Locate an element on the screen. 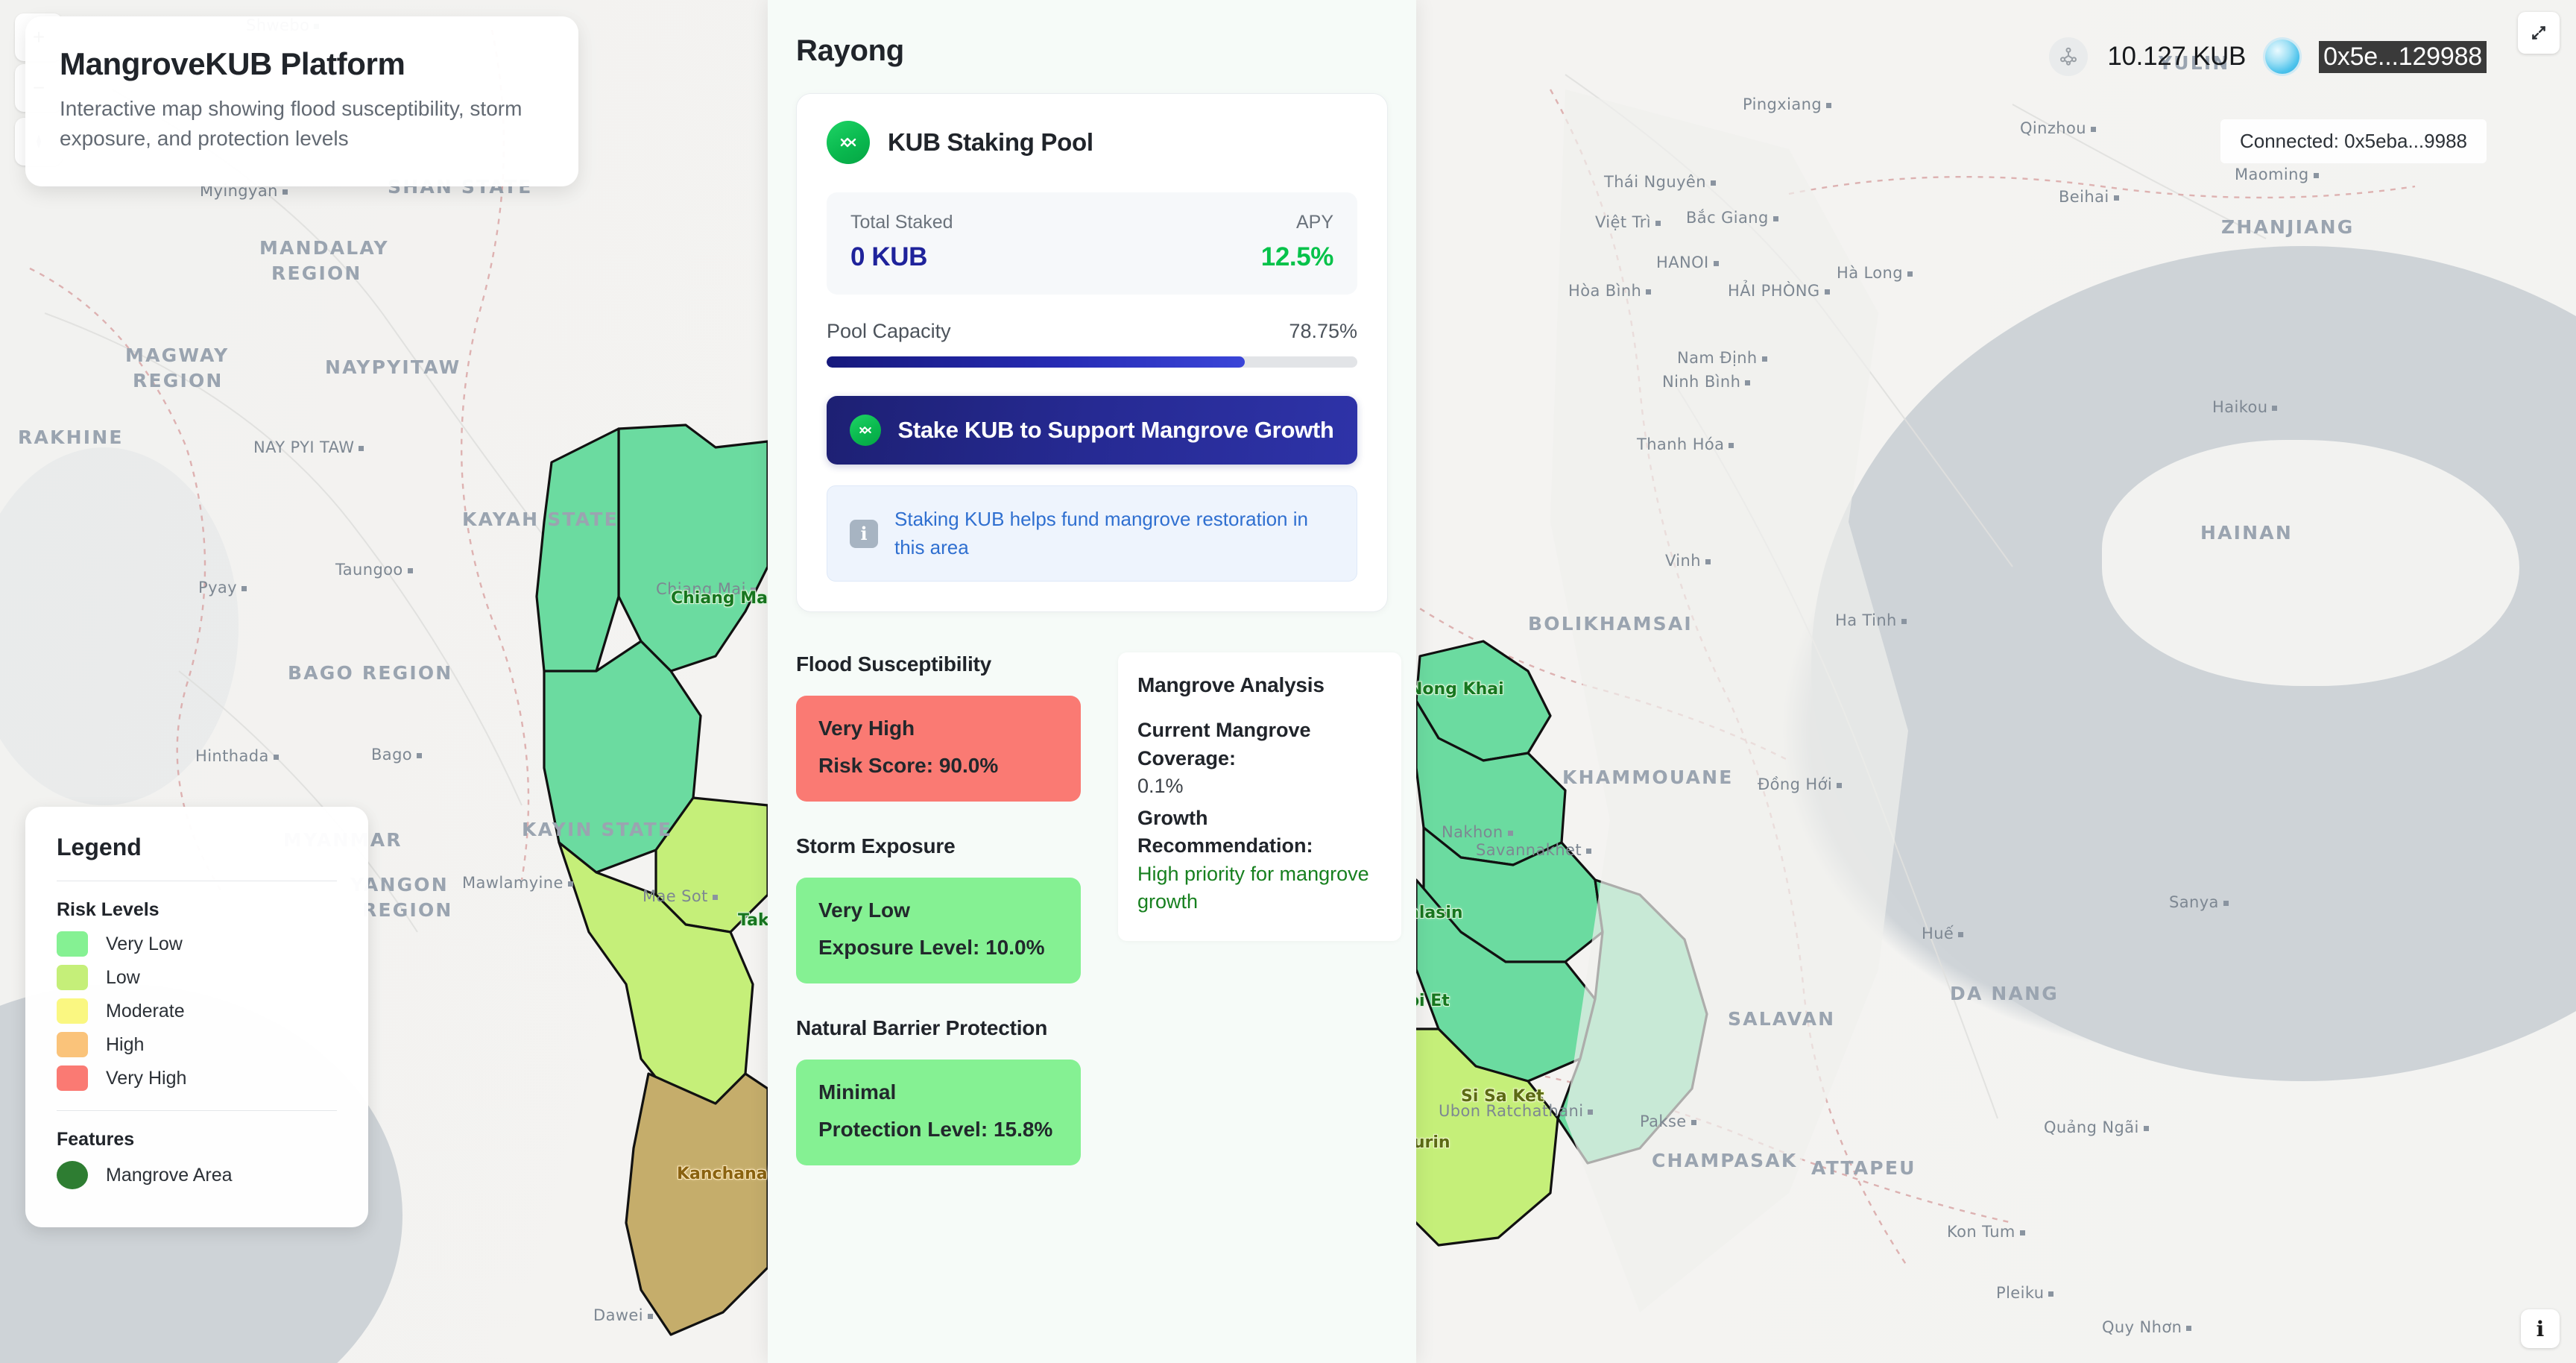 This screenshot has height=1363, width=2576. storm-risk-chip: Very Low Exposure Level: 10.0% is located at coordinates (938, 931).